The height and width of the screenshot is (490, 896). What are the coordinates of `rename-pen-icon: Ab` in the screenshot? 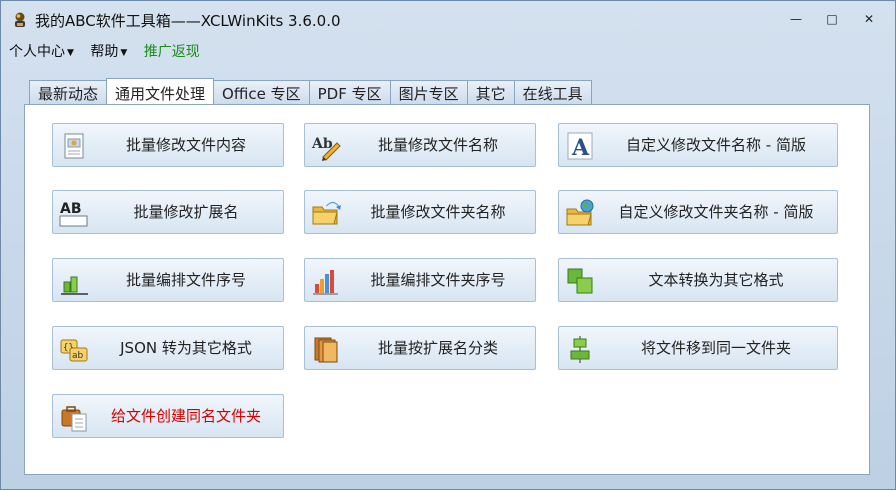 It's located at (326, 148).